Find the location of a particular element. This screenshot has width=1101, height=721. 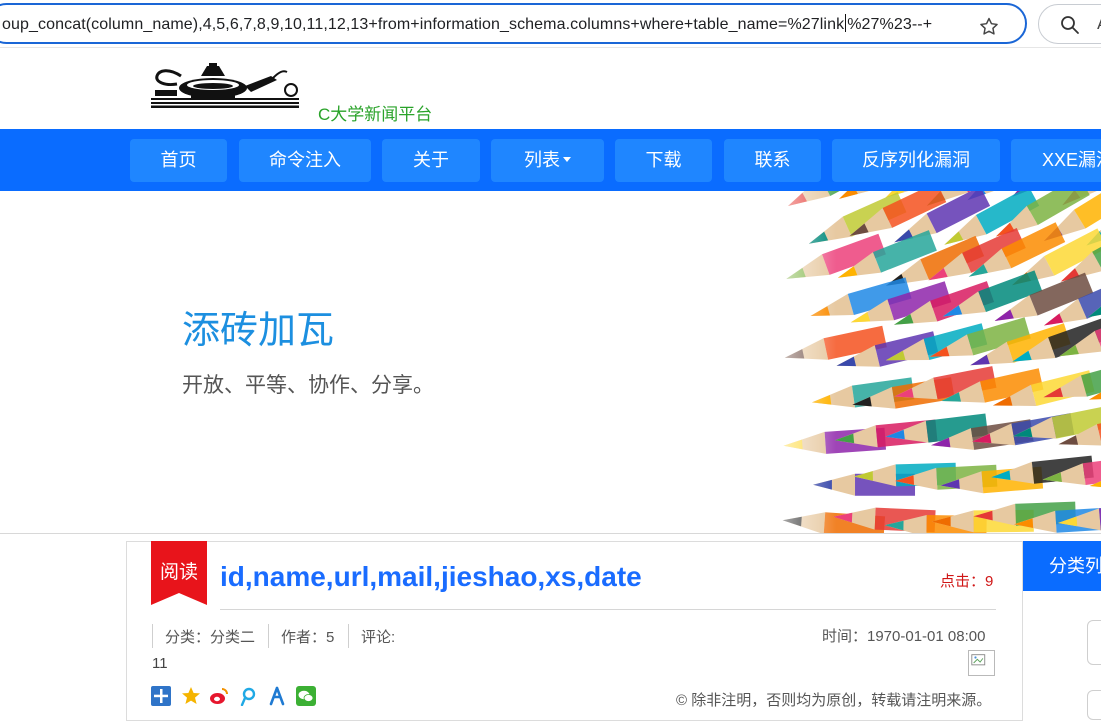

nav-download: 下载 is located at coordinates (663, 160).